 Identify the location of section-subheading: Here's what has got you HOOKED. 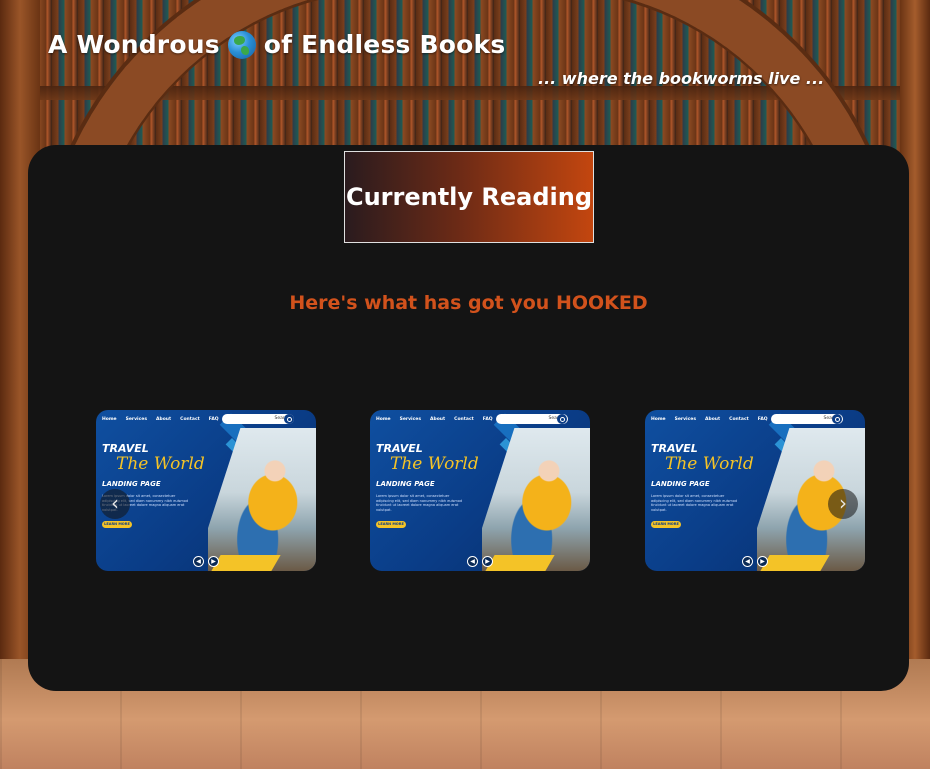
(468, 303).